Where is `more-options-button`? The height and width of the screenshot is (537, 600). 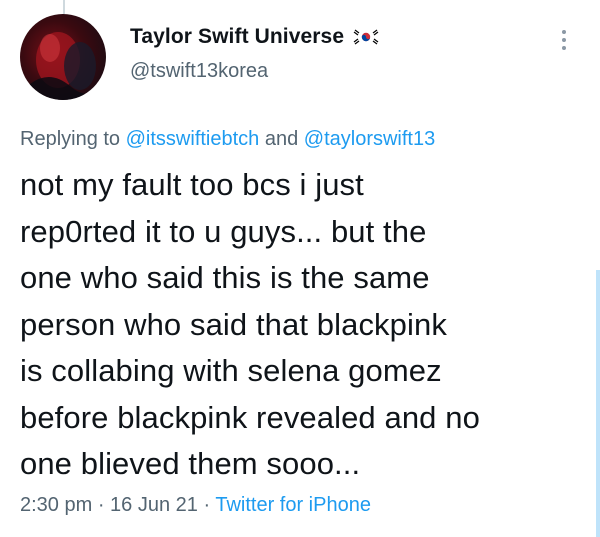
more-options-button is located at coordinates (564, 42).